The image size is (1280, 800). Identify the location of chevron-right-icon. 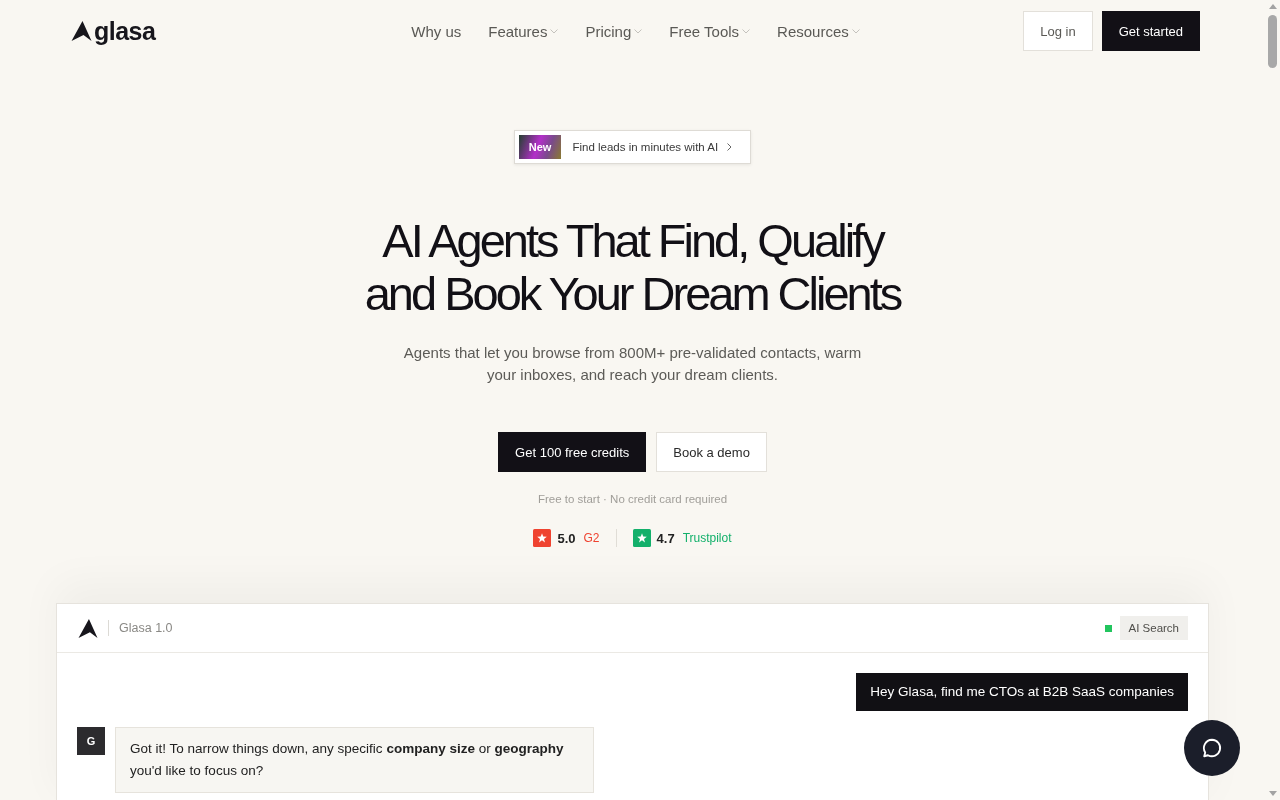
(730, 147).